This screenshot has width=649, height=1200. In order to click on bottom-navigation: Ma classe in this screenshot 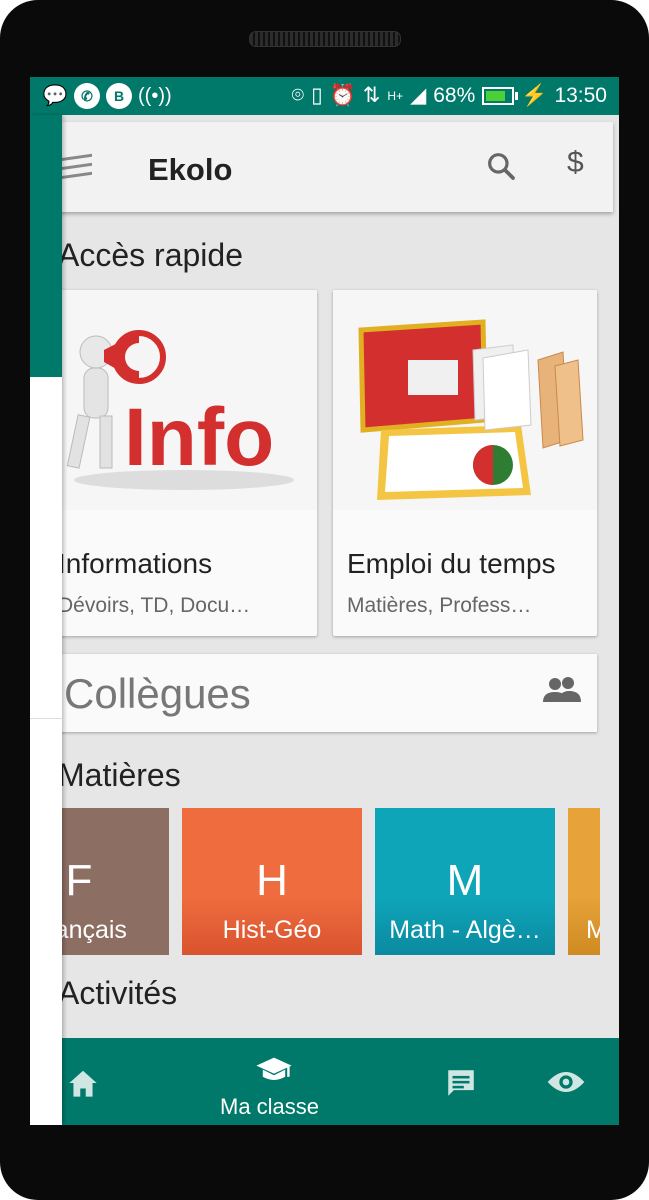, I will do `click(324, 1081)`.